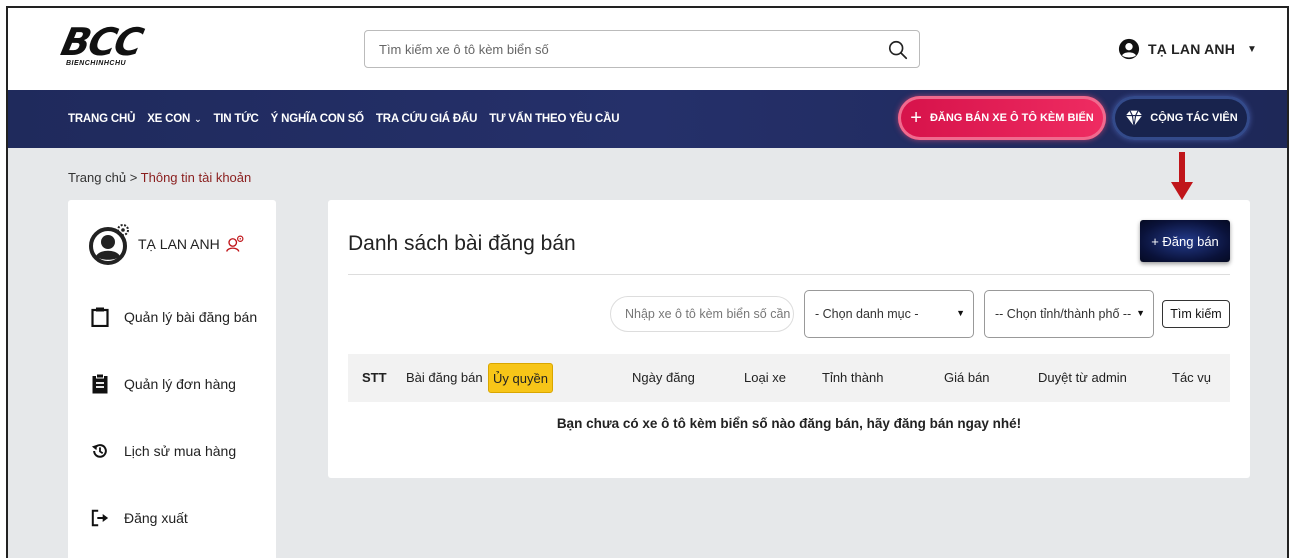 The width and height of the screenshot is (1295, 558). Describe the element at coordinates (1182, 176) in the screenshot. I see `down-arrow-icon` at that location.